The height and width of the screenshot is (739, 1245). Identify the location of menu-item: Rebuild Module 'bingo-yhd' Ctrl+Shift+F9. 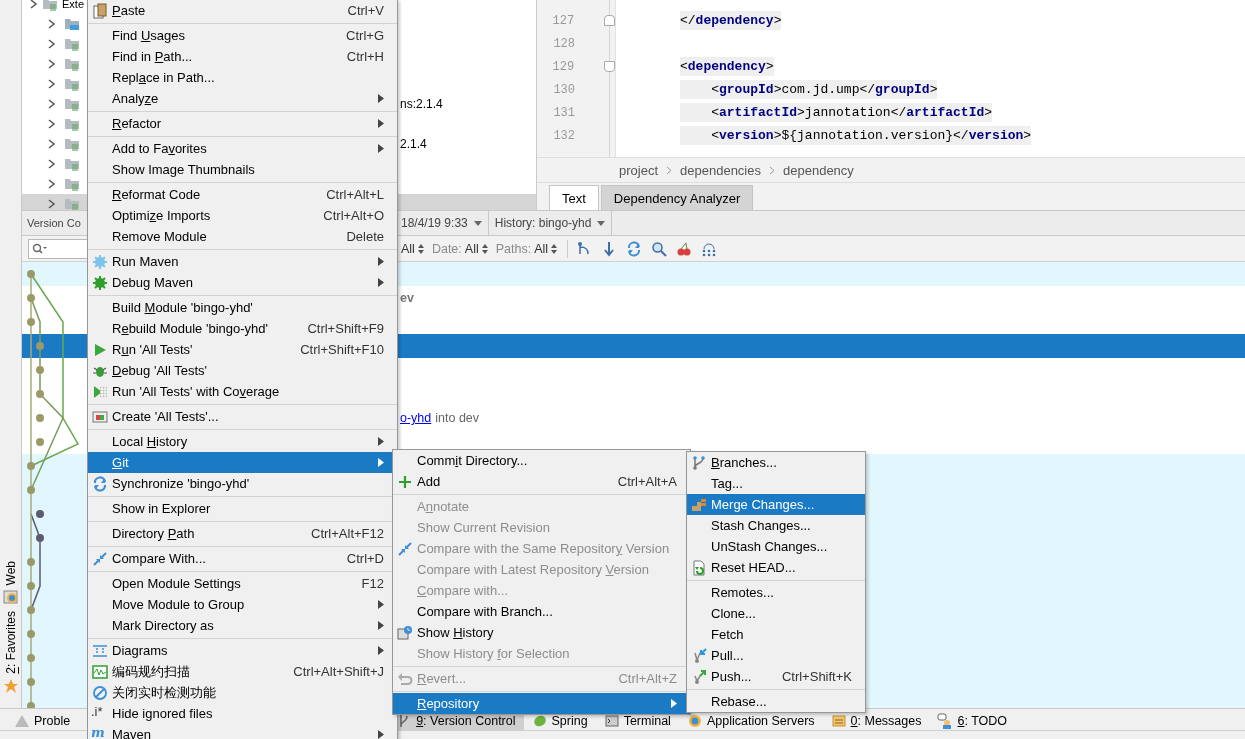
(242, 328).